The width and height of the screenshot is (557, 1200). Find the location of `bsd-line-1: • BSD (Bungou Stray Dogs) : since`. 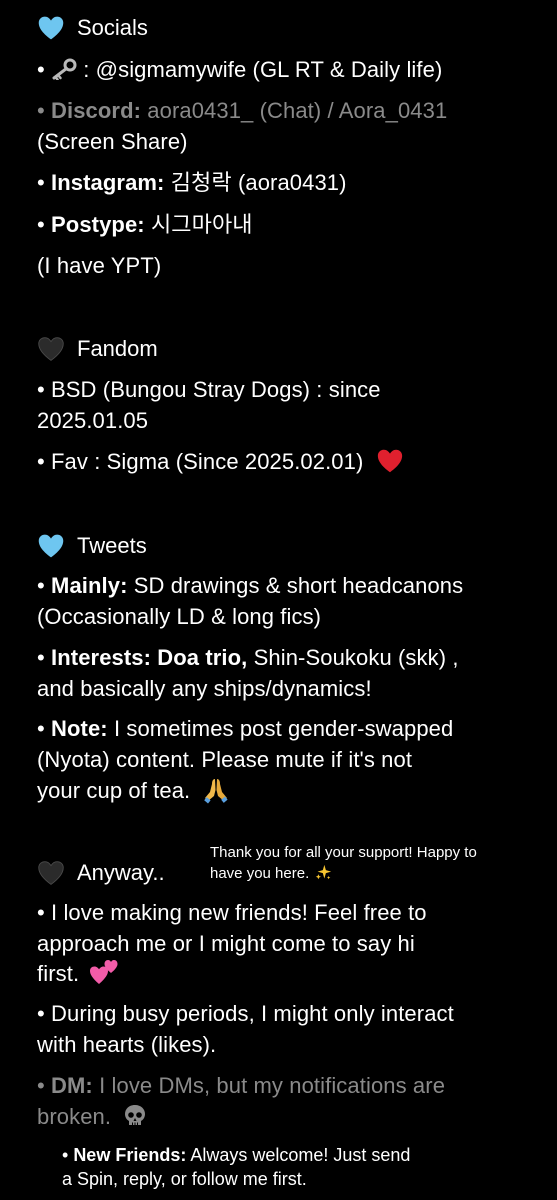

bsd-line-1: • BSD (Bungou Stray Dogs) : since is located at coordinates (209, 389).